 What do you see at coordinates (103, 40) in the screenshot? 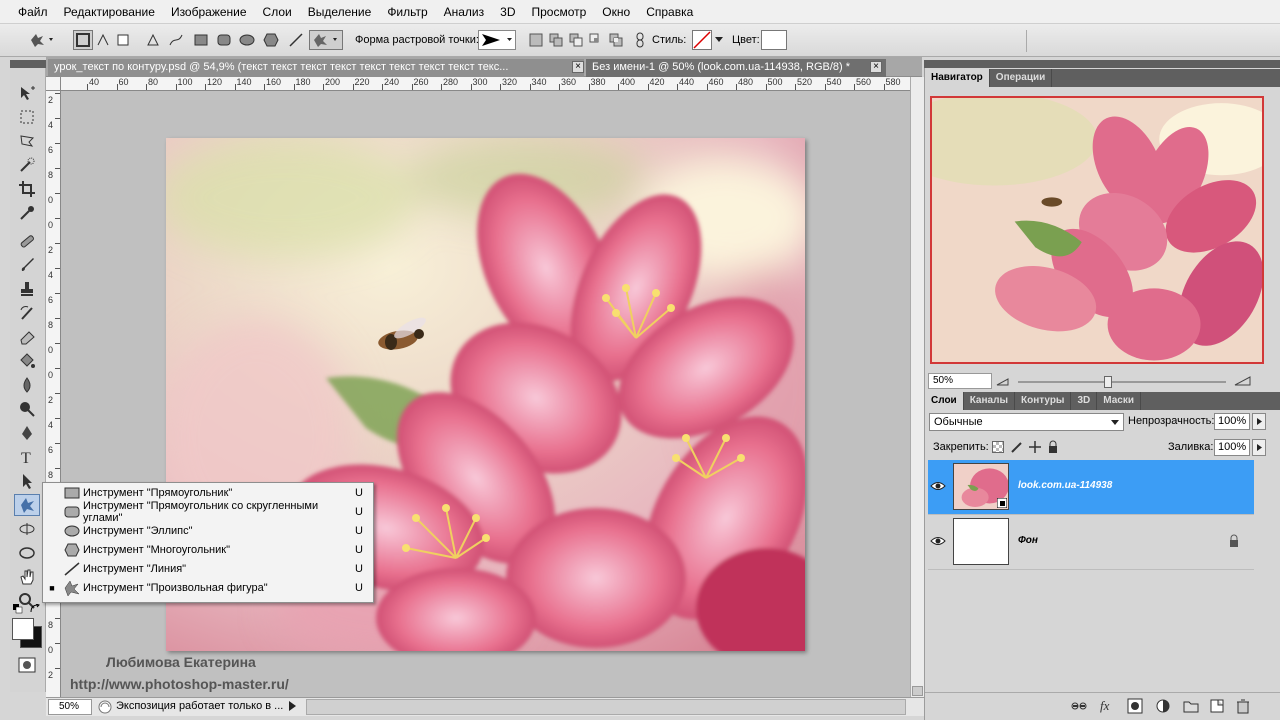
I see `paths-button` at bounding box center [103, 40].